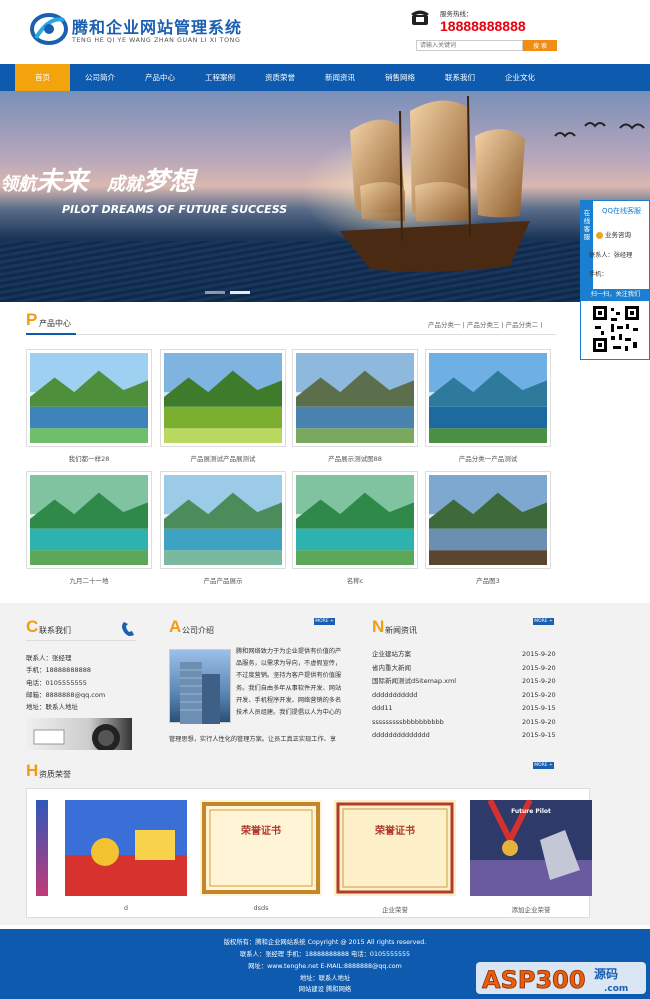 The image size is (650, 999). What do you see at coordinates (543, 621) in the screenshot?
I see `news-more-button: MORE +` at bounding box center [543, 621].